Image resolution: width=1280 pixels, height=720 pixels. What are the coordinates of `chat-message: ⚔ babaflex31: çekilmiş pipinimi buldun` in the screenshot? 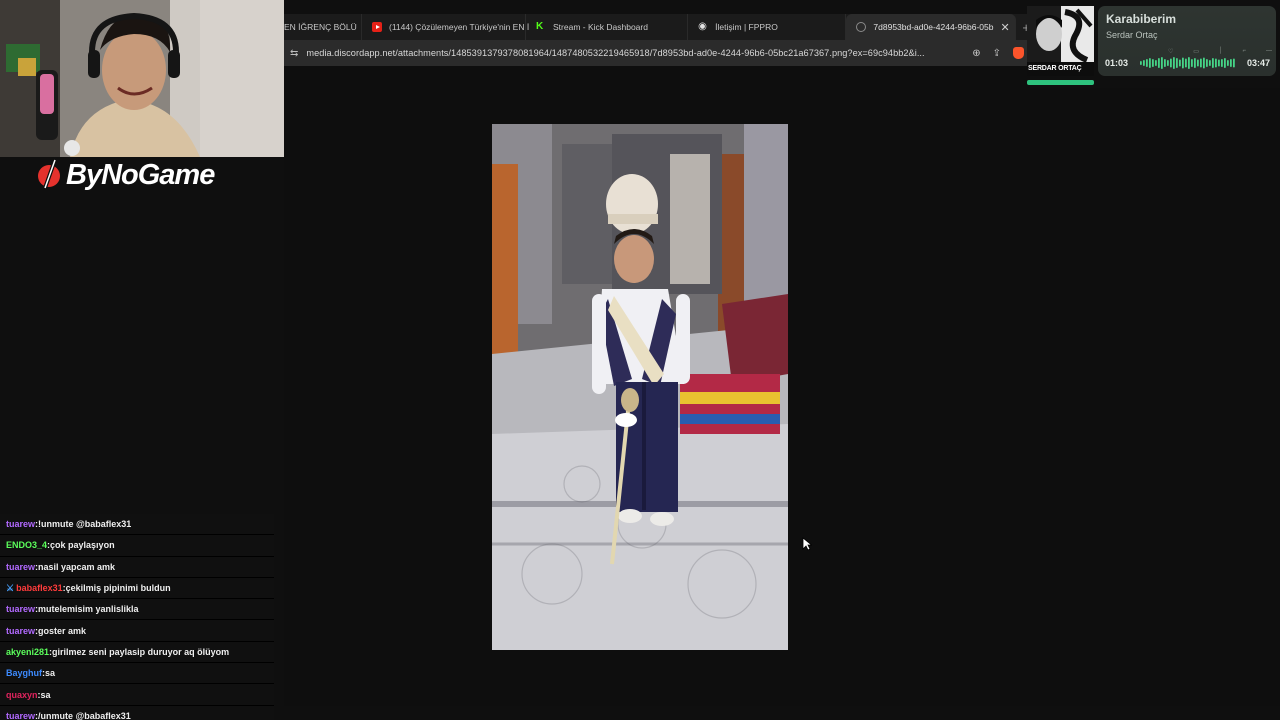 It's located at (137, 588).